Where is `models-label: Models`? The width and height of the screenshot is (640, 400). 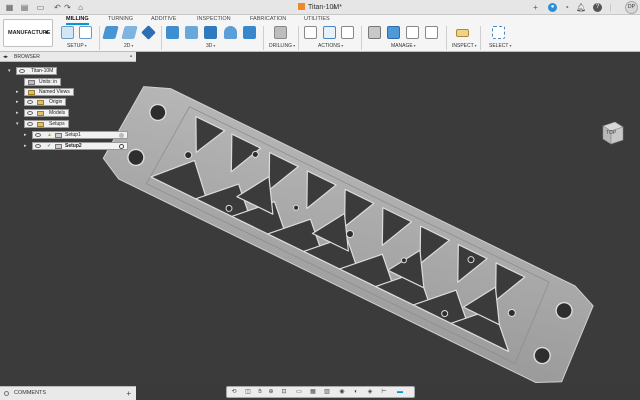 models-label: Models is located at coordinates (57, 113).